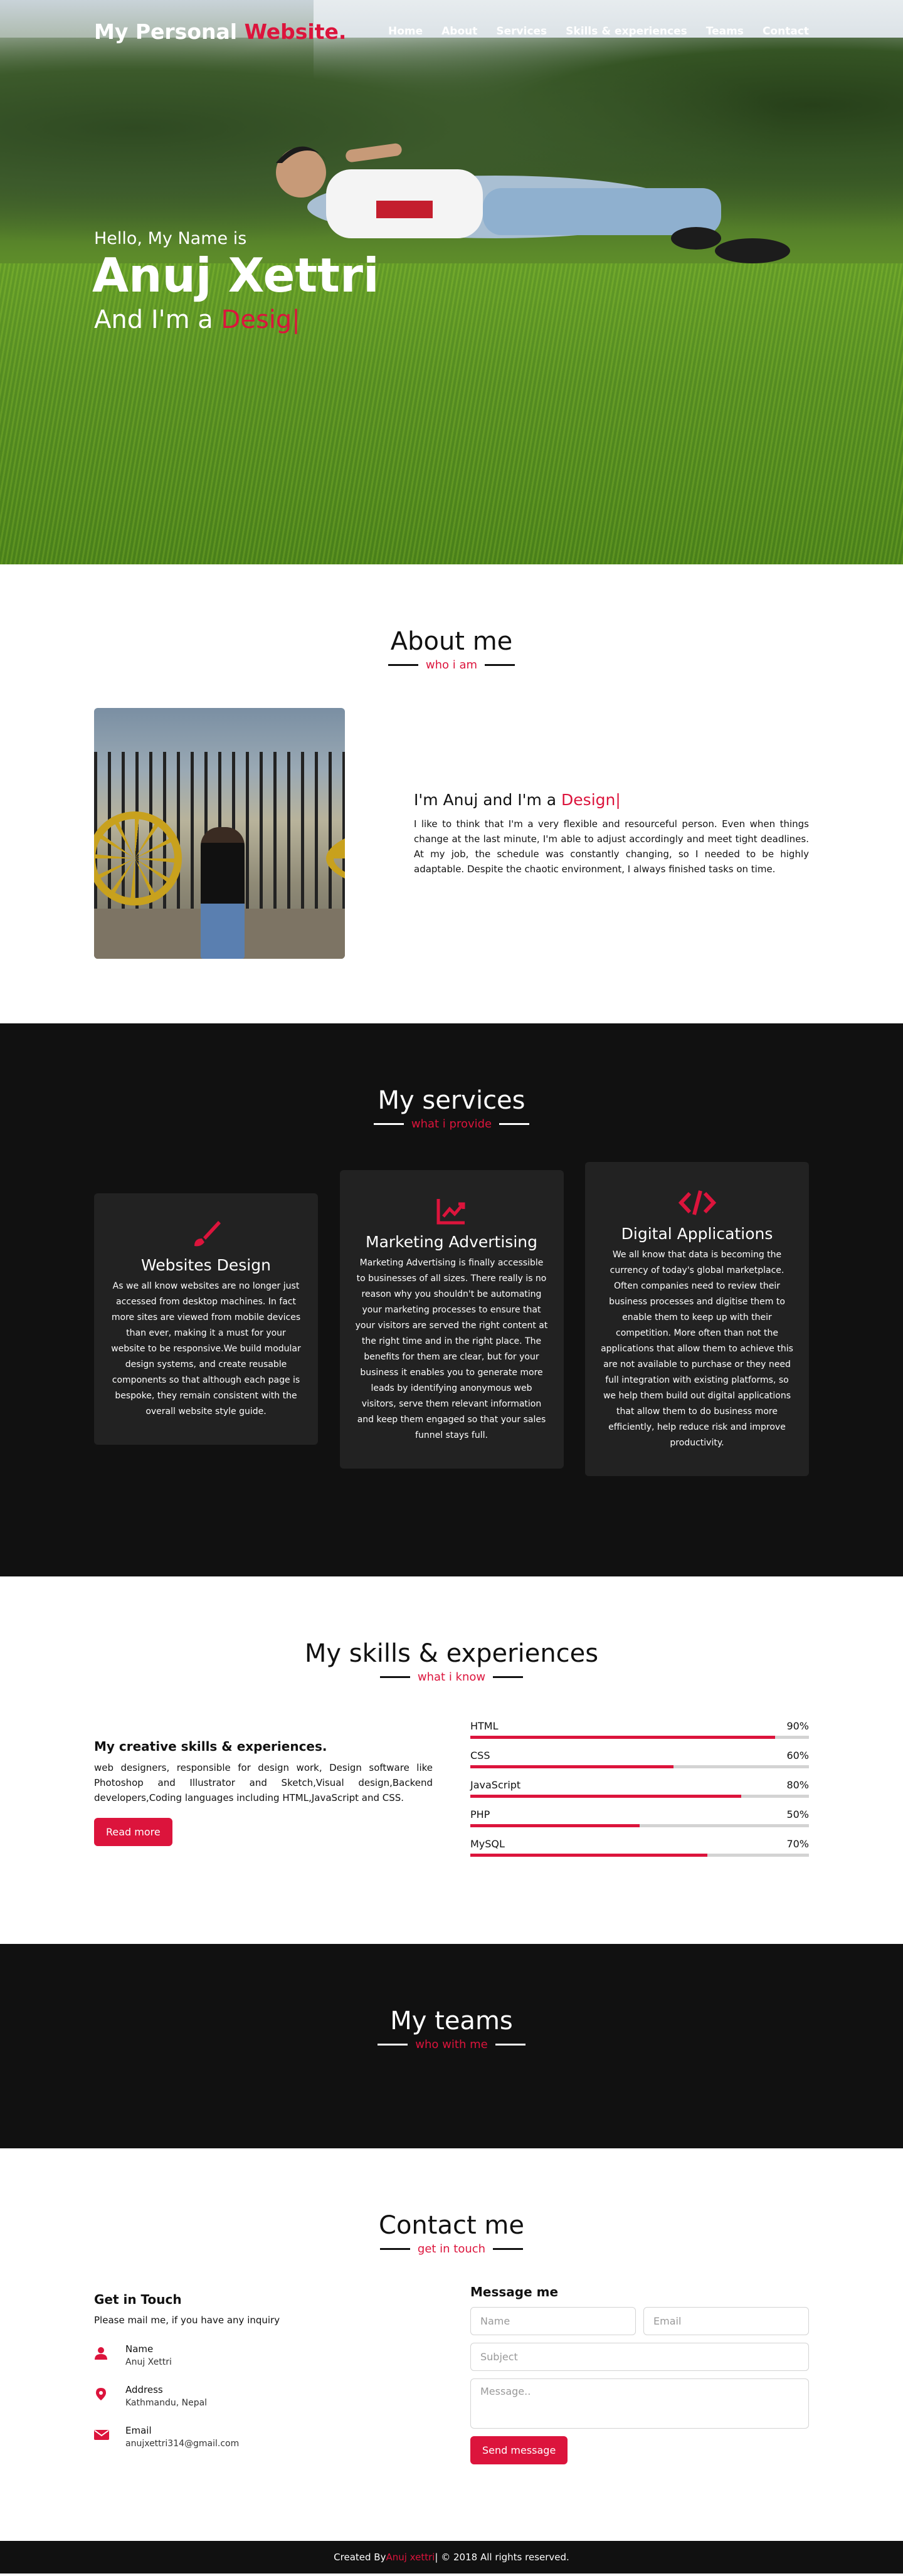 The height and width of the screenshot is (2576, 903). I want to click on message-textarea: Message.., so click(639, 2403).